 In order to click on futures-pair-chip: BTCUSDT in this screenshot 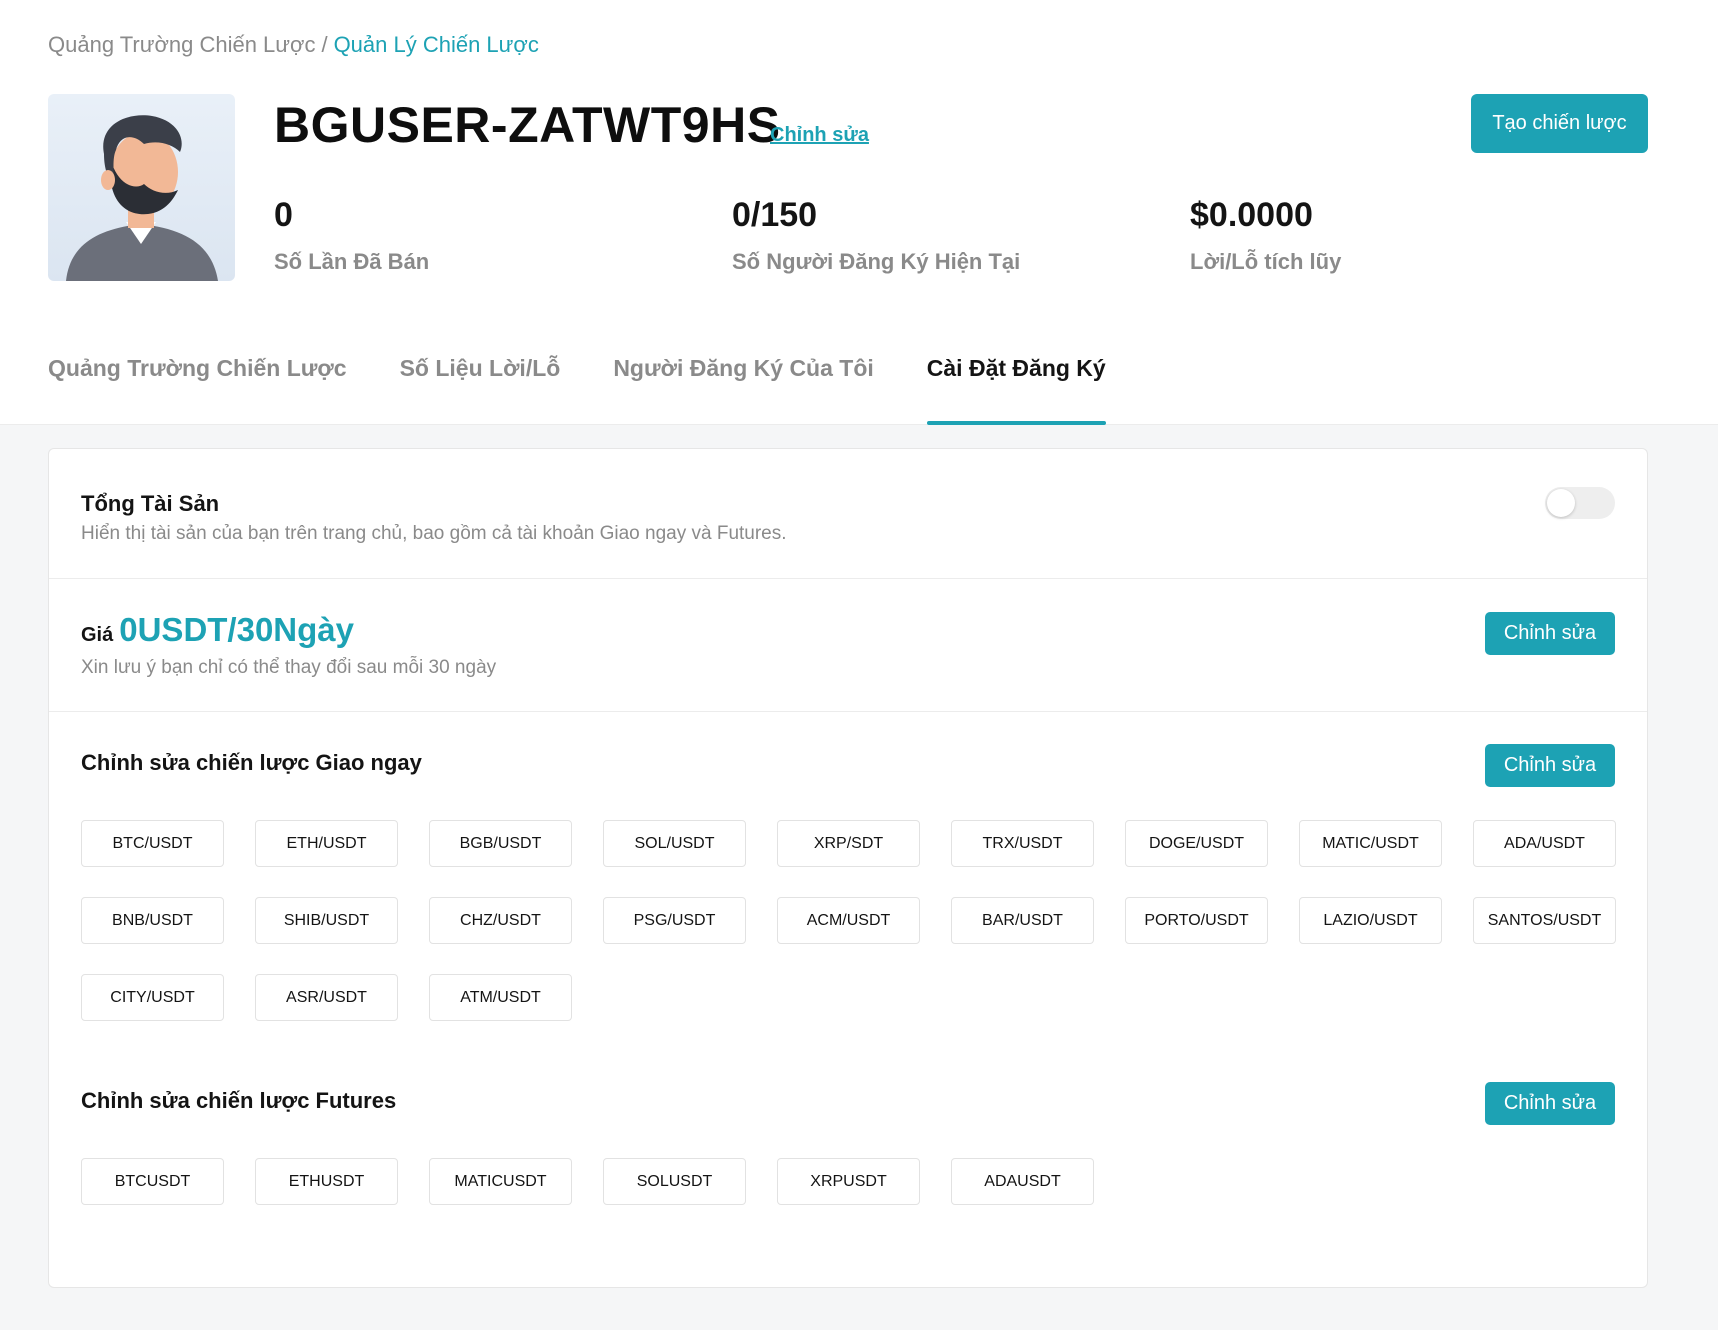, I will do `click(152, 1181)`.